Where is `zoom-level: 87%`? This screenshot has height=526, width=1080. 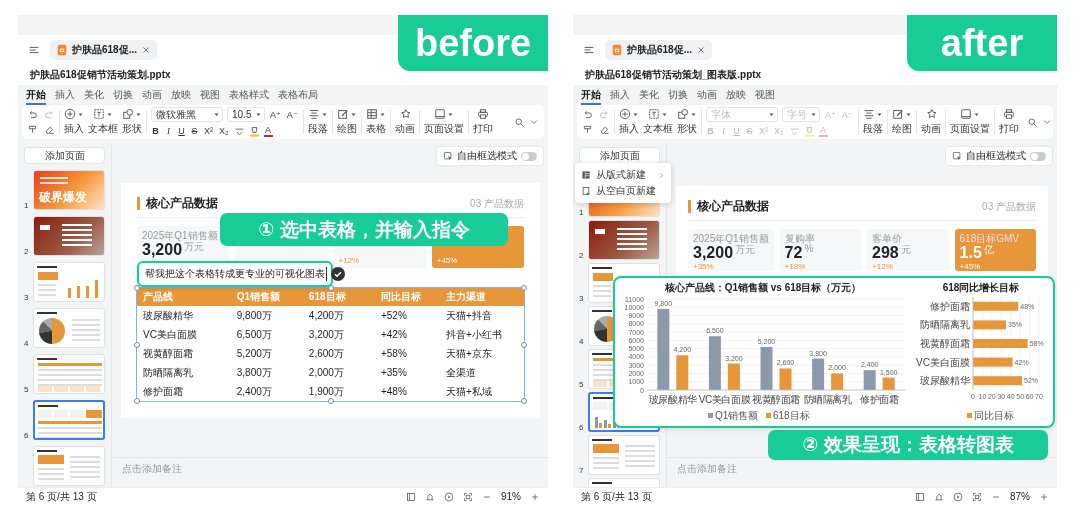
zoom-level: 87% is located at coordinates (1020, 496).